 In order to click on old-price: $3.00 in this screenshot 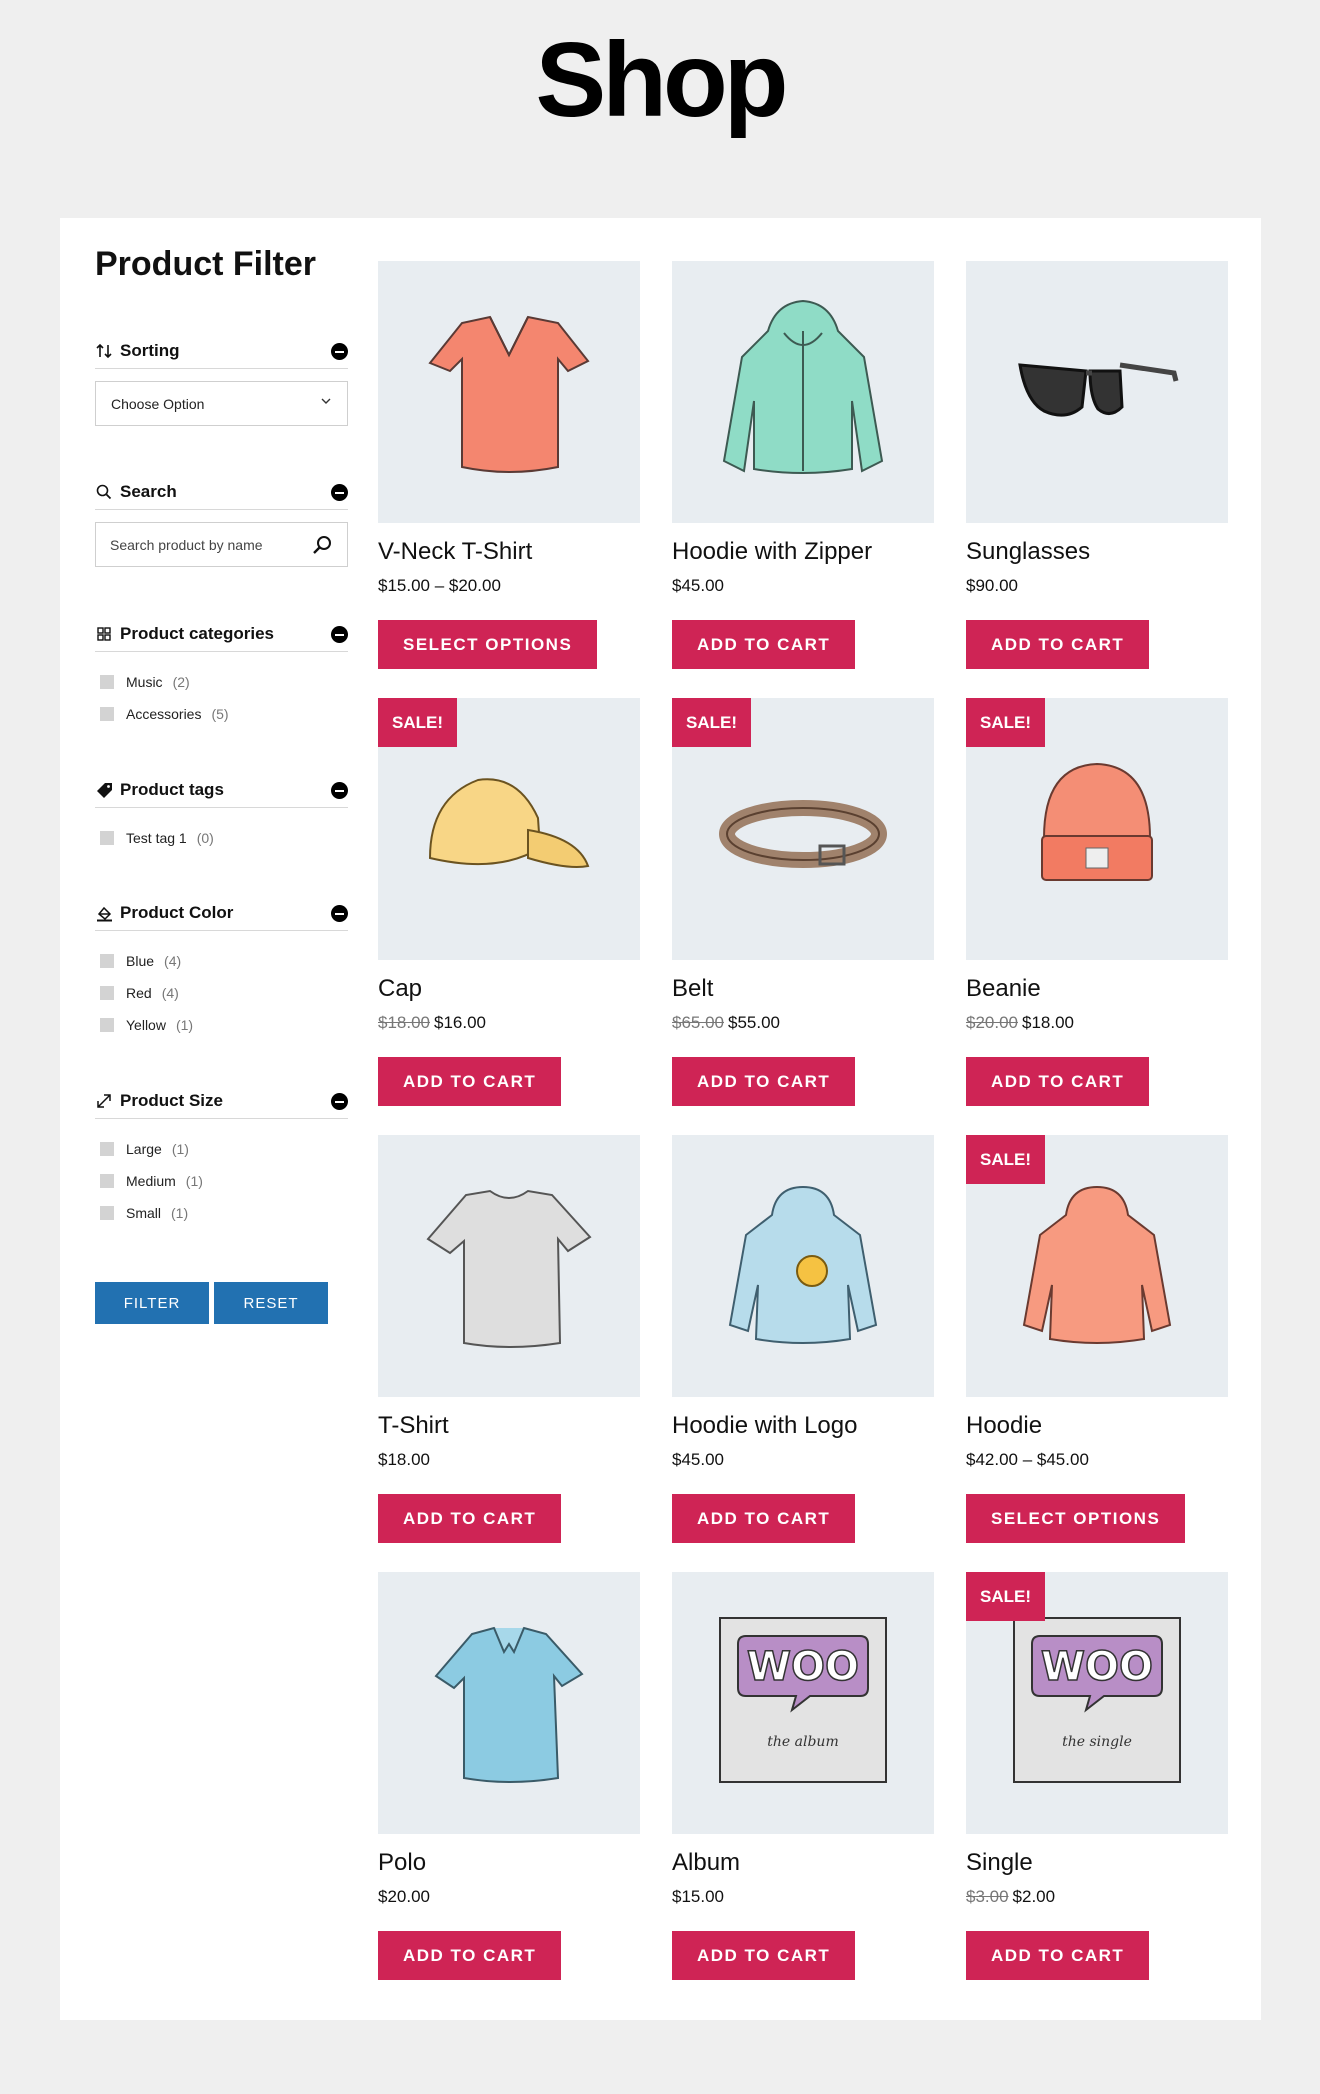, I will do `click(987, 1896)`.